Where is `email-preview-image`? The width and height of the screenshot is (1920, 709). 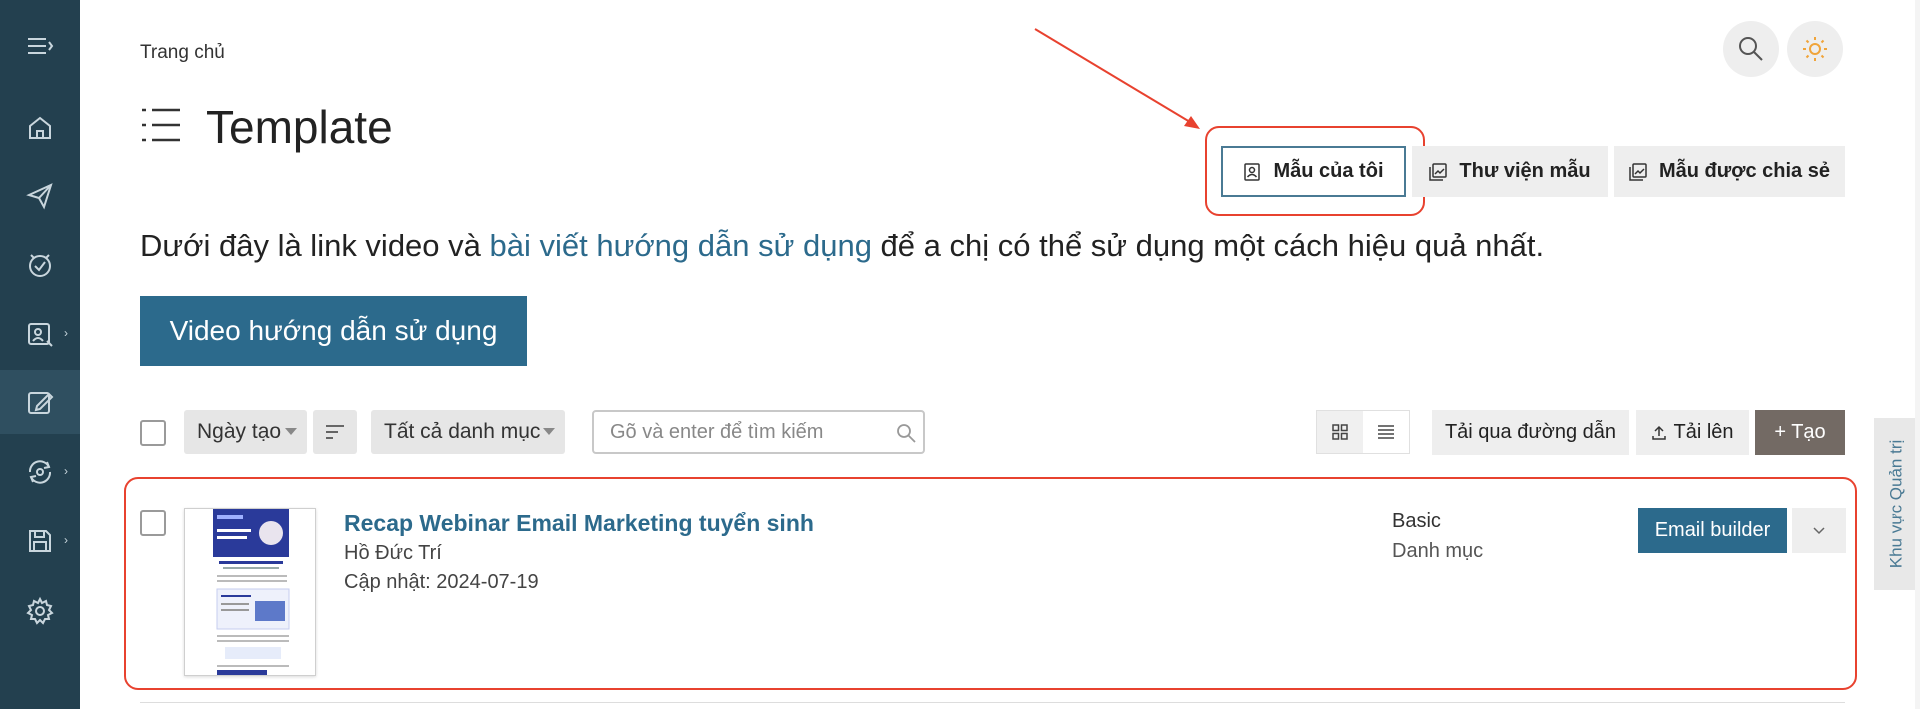
email-preview-image is located at coordinates (250, 592).